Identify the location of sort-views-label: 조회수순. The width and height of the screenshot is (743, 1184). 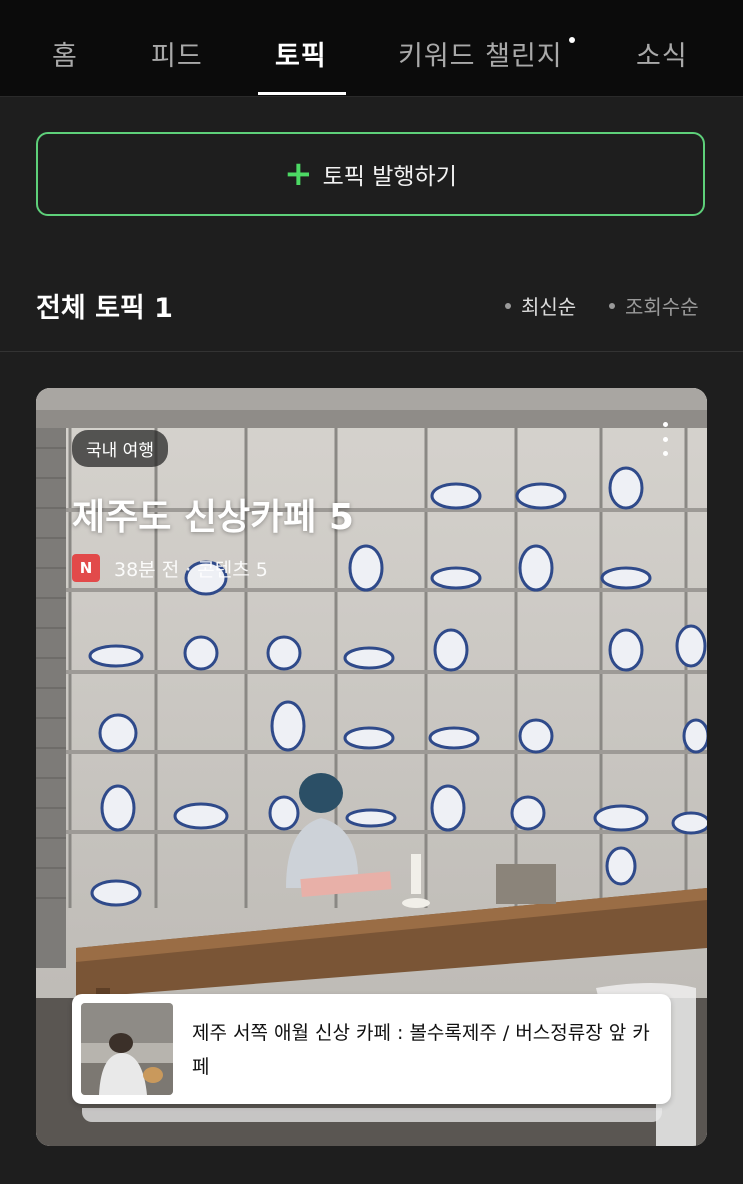
(662, 307).